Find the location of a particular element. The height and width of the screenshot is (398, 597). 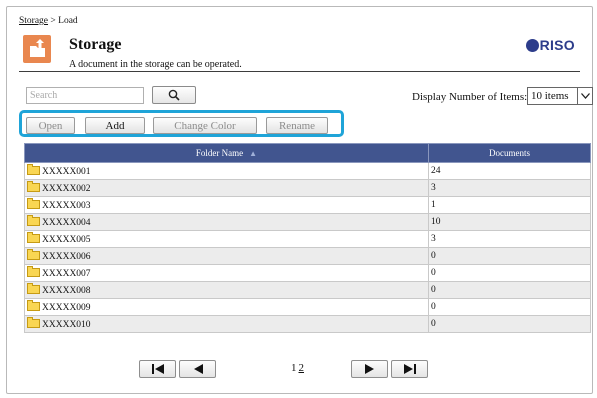

folder-name-cell: XXXXX005 is located at coordinates (226, 239).